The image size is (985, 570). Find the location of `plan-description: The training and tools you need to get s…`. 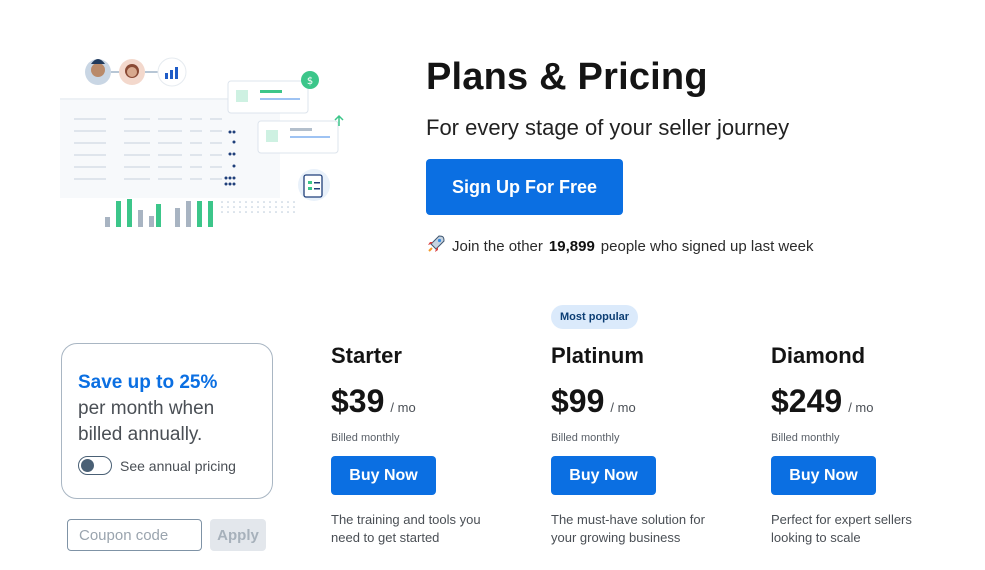

plan-description: The training and tools you need to get s… is located at coordinates (406, 528).